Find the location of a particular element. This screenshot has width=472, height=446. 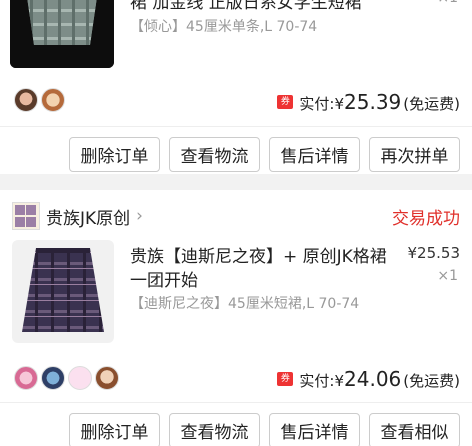

order-status: 交易成功 is located at coordinates (426, 219).